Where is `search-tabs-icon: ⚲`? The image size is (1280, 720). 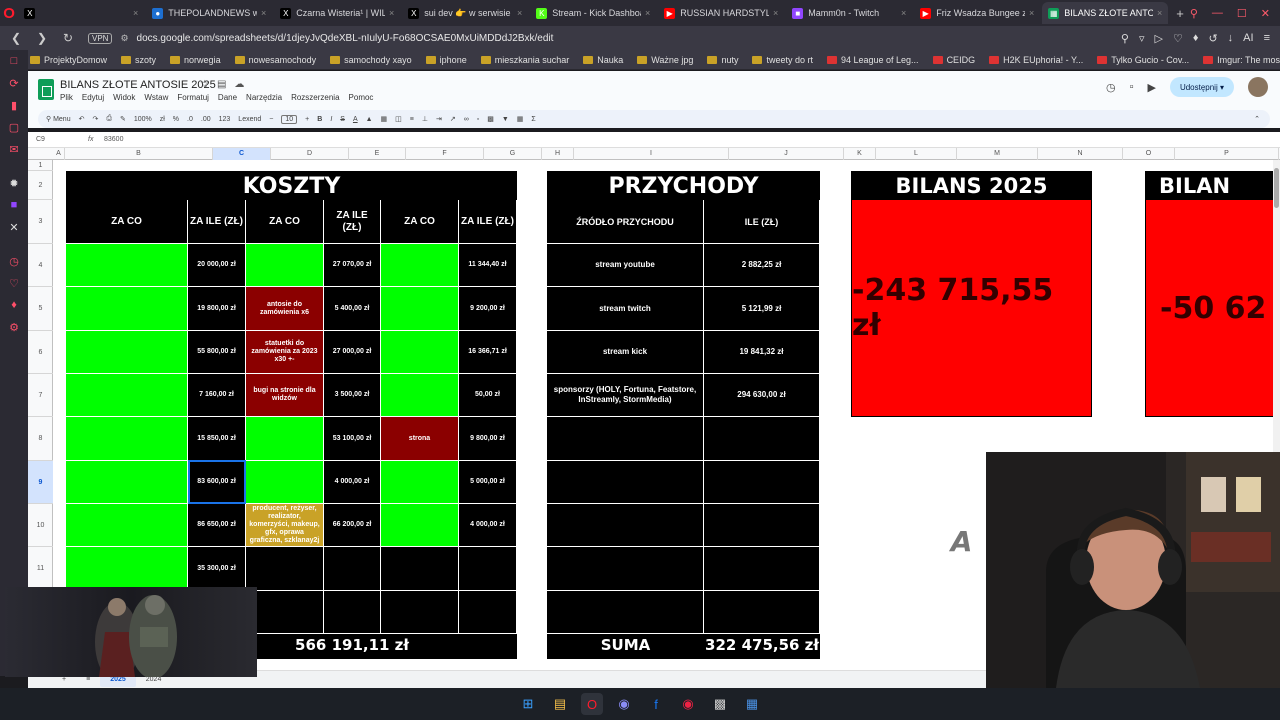 search-tabs-icon: ⚲ is located at coordinates (1194, 13).